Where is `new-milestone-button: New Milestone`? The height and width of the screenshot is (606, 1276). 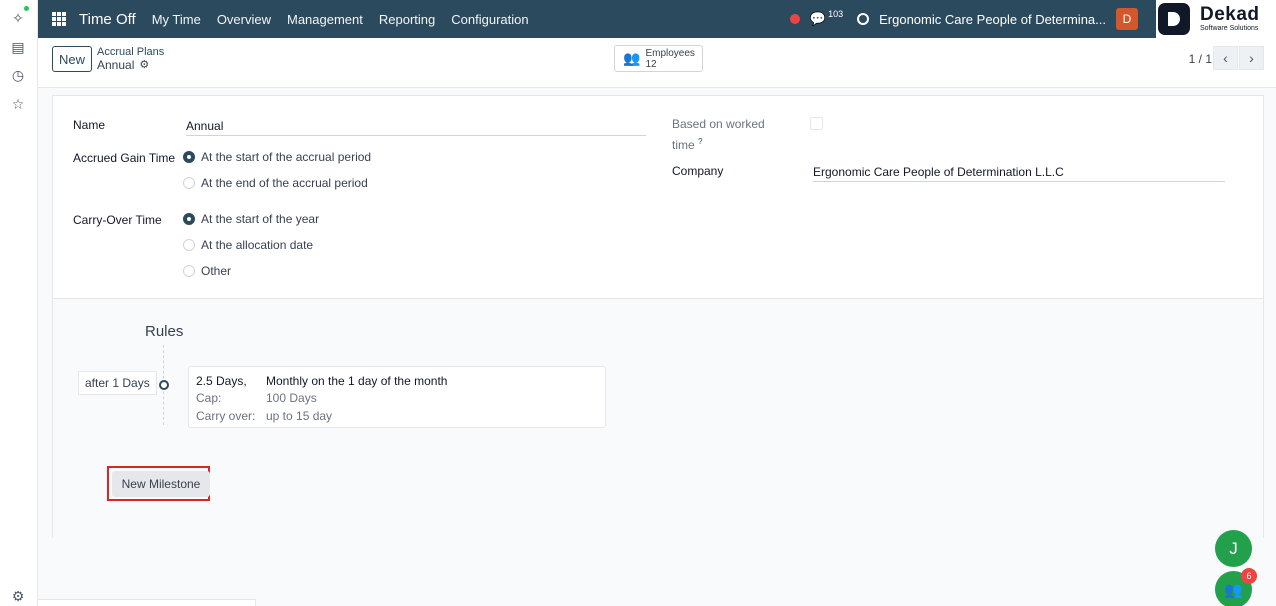
new-milestone-button: New Milestone is located at coordinates (161, 484).